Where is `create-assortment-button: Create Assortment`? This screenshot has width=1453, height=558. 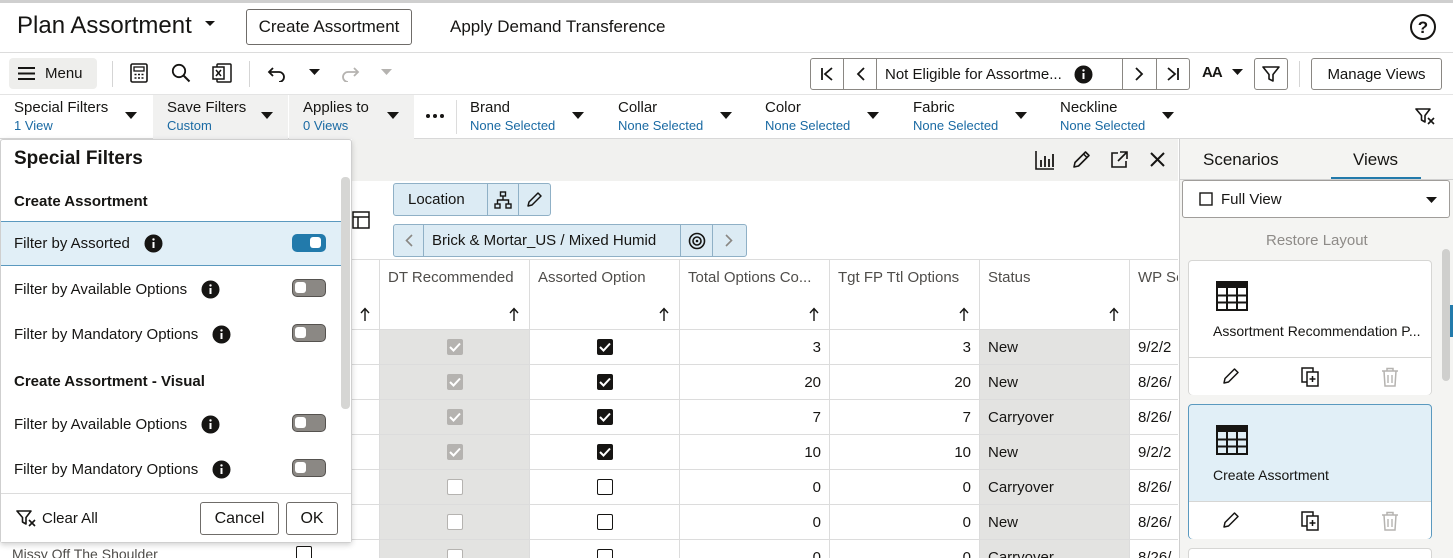
create-assortment-button: Create Assortment is located at coordinates (329, 27).